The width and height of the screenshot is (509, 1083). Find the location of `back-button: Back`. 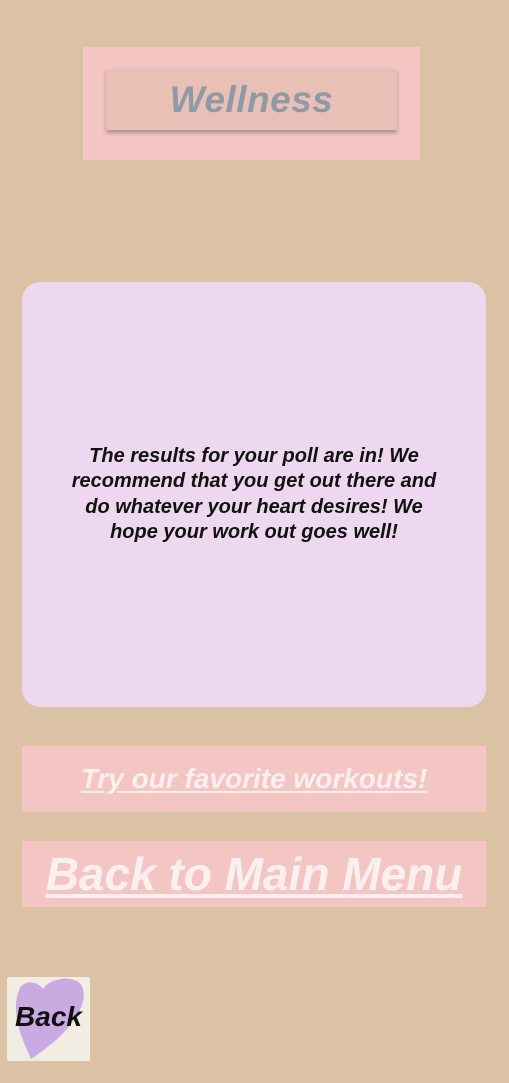

back-button: Back is located at coordinates (48, 1019).